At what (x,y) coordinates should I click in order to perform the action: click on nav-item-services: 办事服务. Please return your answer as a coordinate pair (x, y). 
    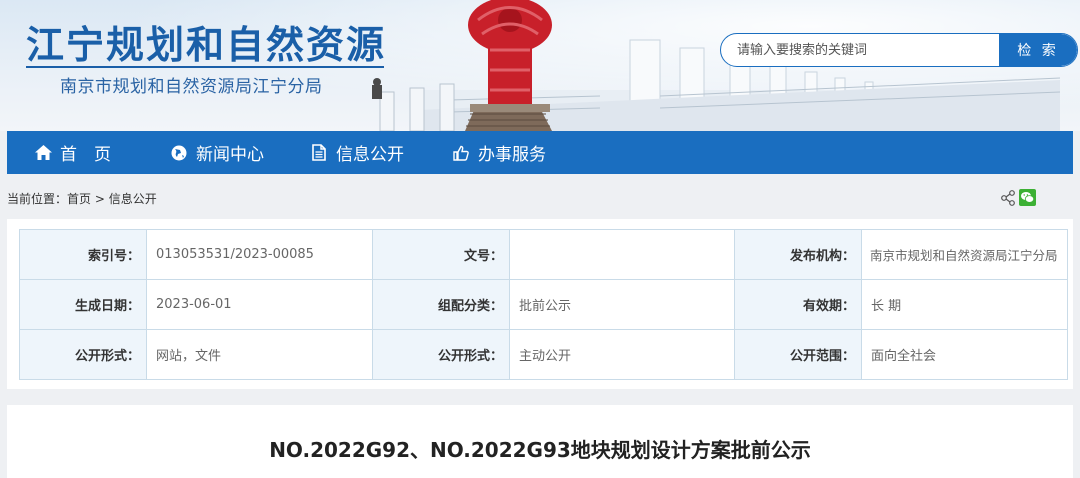
    Looking at the image, I should click on (499, 152).